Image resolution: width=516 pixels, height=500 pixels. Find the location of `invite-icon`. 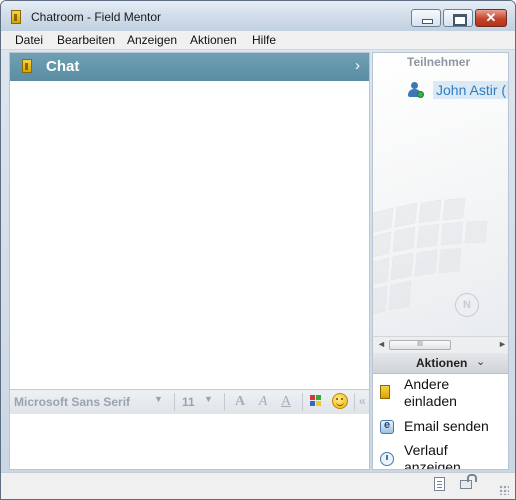

invite-icon is located at coordinates (385, 392).